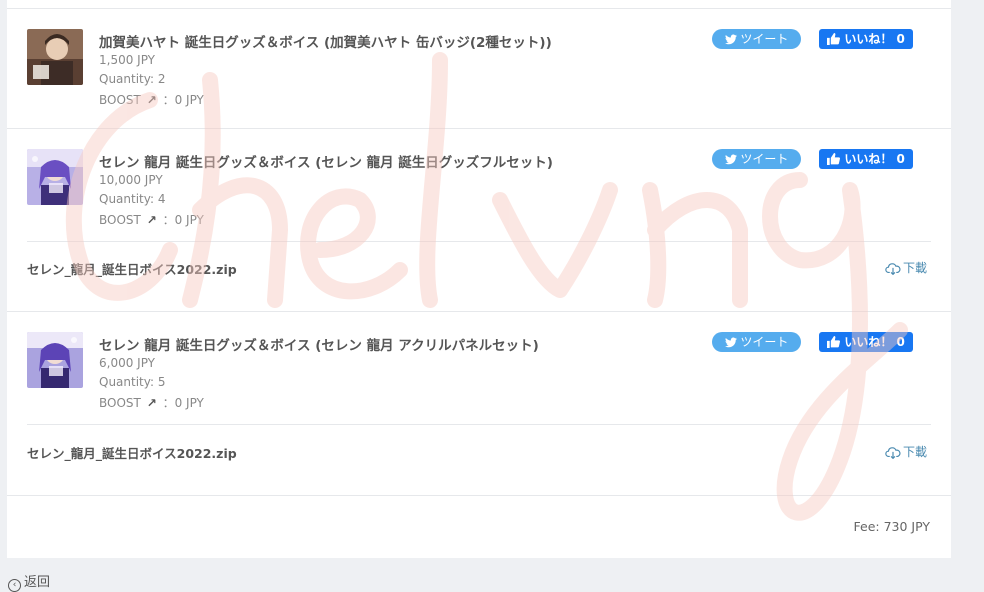  I want to click on item-title: セレン 龍月 誕生日グッズ＆ボイス (セレン 龍月 アクリルパネルセット), so click(319, 344).